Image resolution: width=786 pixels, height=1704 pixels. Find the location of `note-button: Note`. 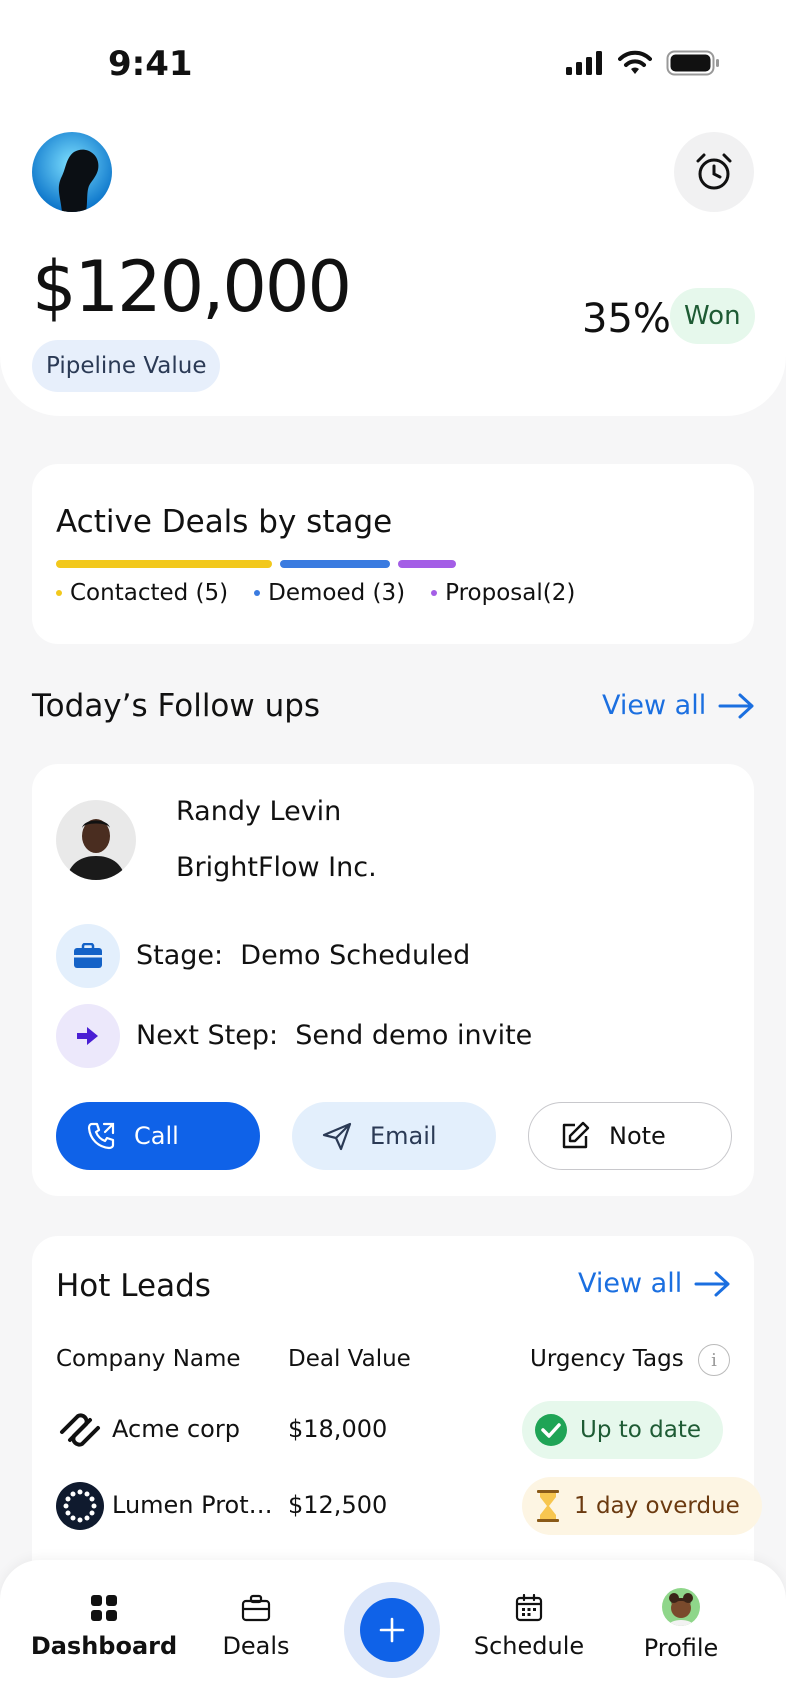

note-button: Note is located at coordinates (630, 1136).